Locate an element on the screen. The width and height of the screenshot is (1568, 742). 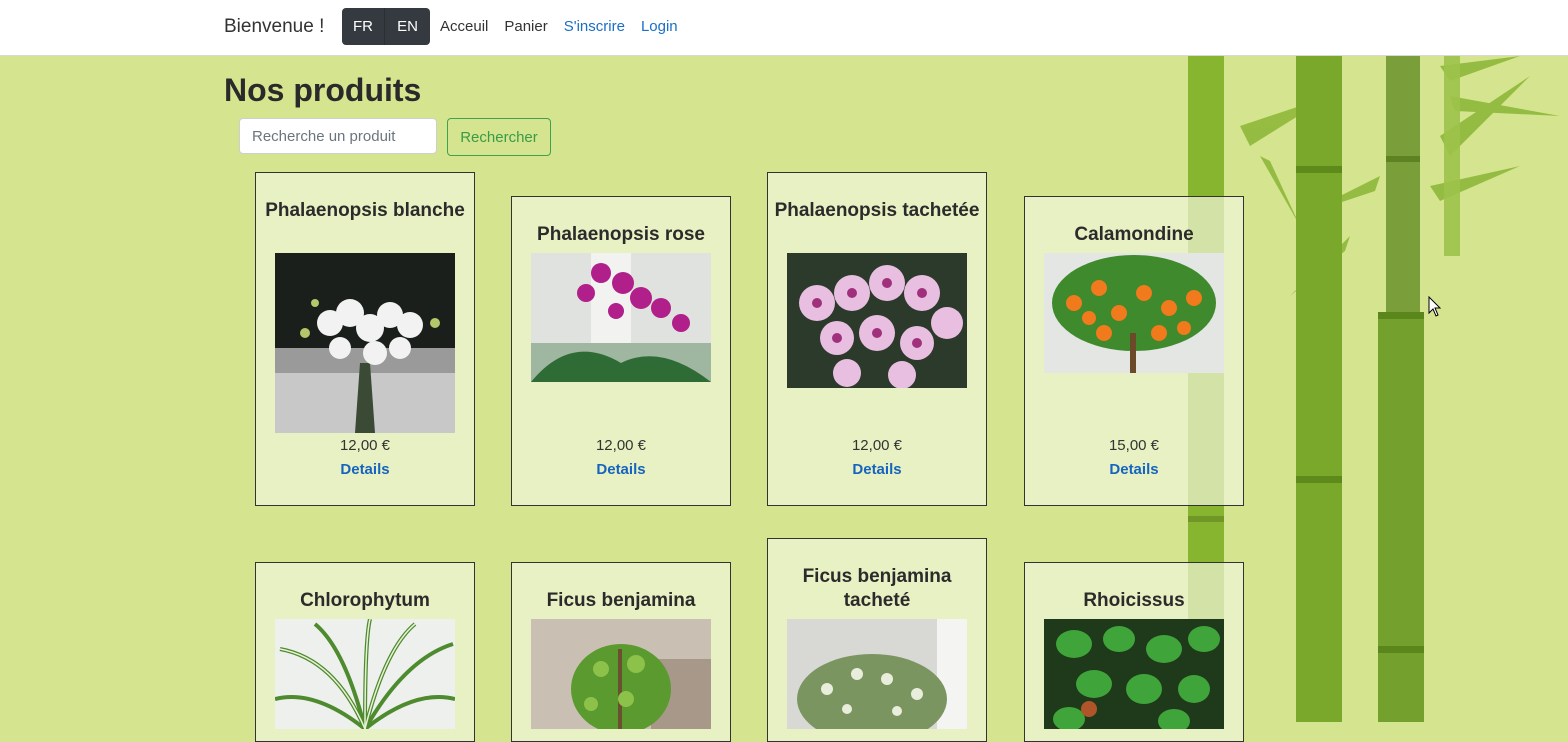
product-card: Phalaenopsis tachetée 12,00 € Details is located at coordinates (877, 339).